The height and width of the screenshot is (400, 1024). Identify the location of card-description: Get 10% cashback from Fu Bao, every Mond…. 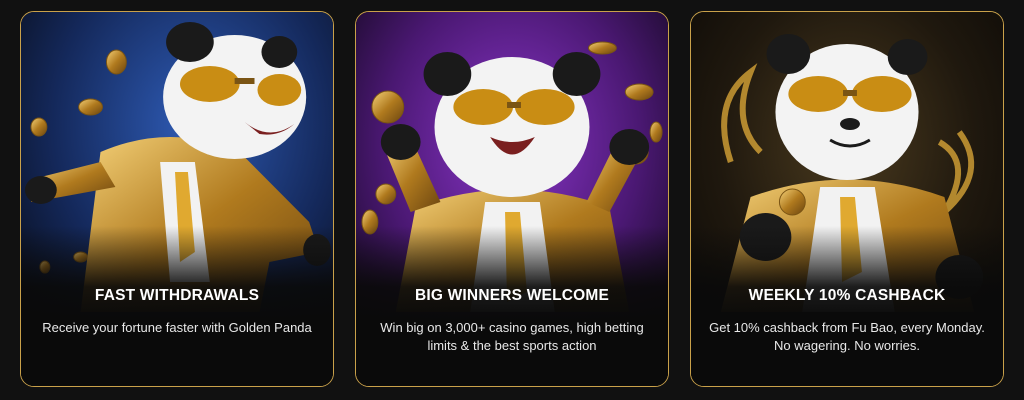
(847, 336).